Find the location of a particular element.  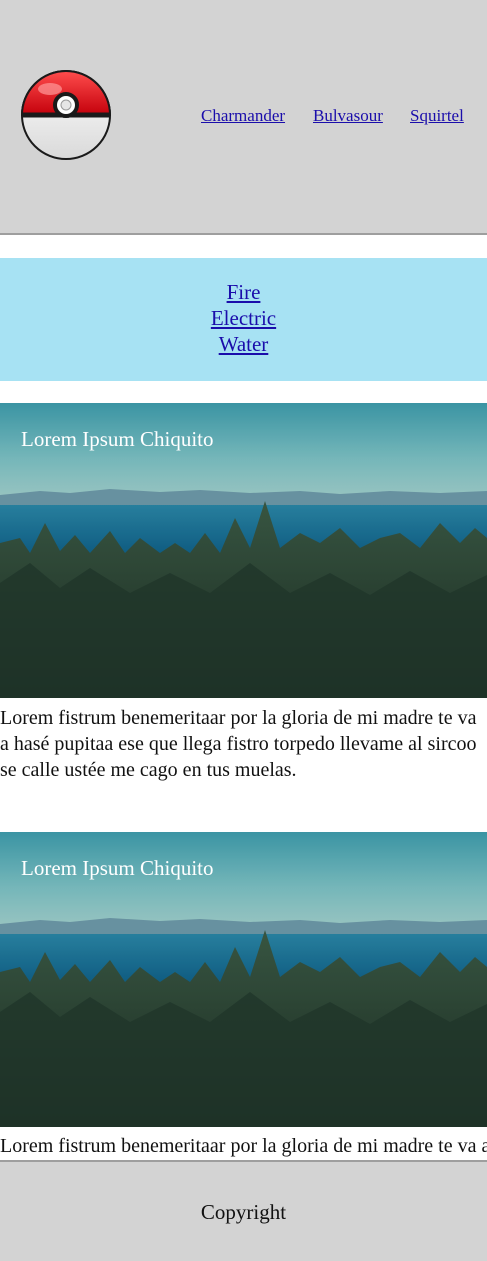

top-nav: Charmander Bulvasour Squirtel is located at coordinates (243, 117).